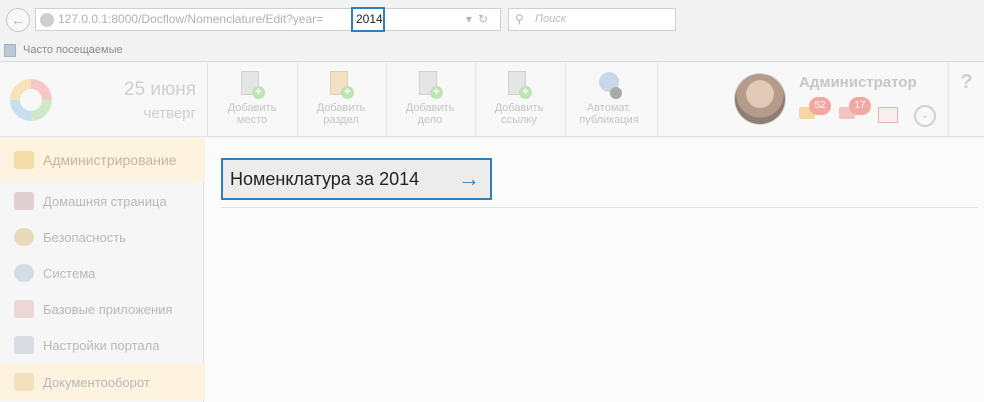  I want to click on user-shield-icon, so click(24, 237).